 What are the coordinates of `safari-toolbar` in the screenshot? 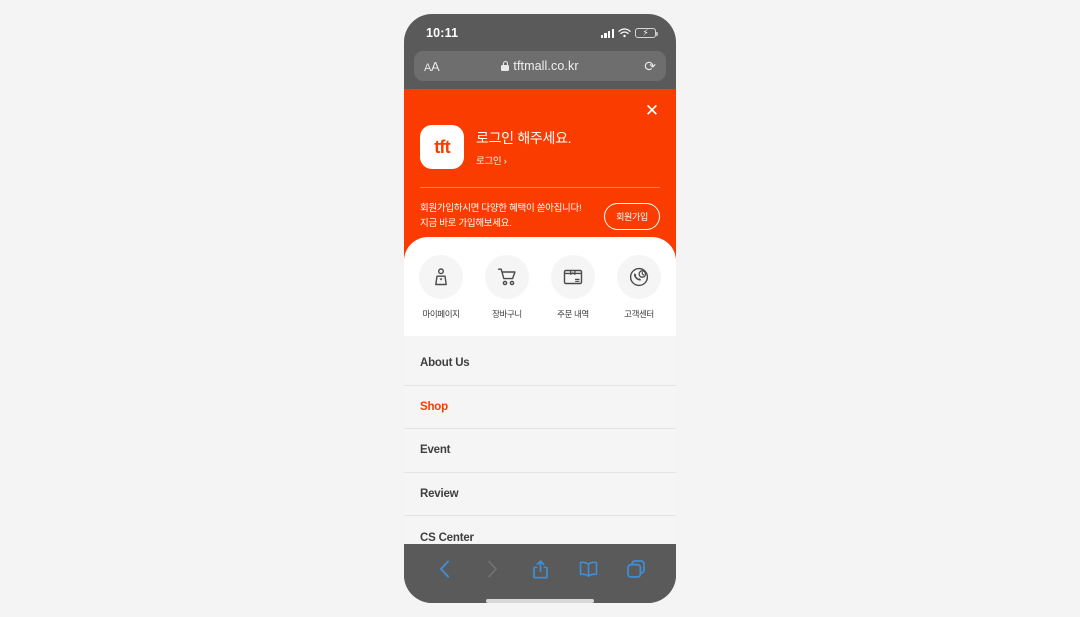 It's located at (540, 573).